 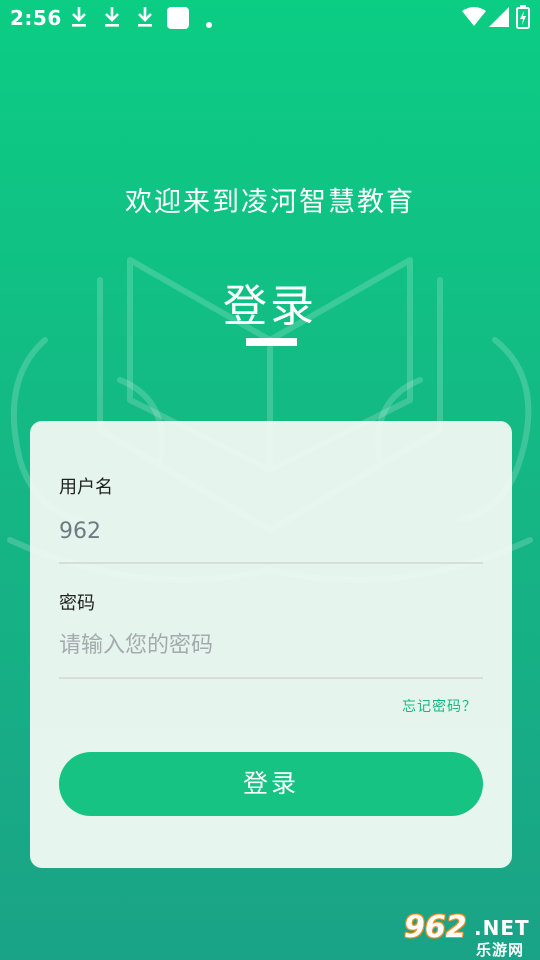 I want to click on password-underline, so click(x=271, y=678).